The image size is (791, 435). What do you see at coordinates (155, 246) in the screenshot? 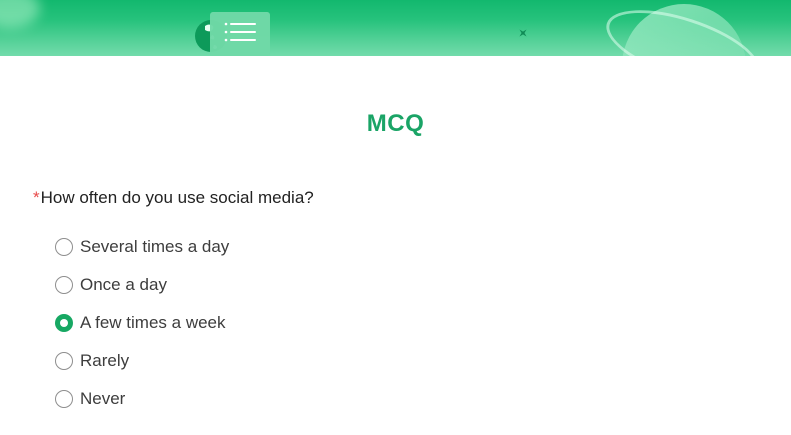
I see `option-label: Several times a day` at bounding box center [155, 246].